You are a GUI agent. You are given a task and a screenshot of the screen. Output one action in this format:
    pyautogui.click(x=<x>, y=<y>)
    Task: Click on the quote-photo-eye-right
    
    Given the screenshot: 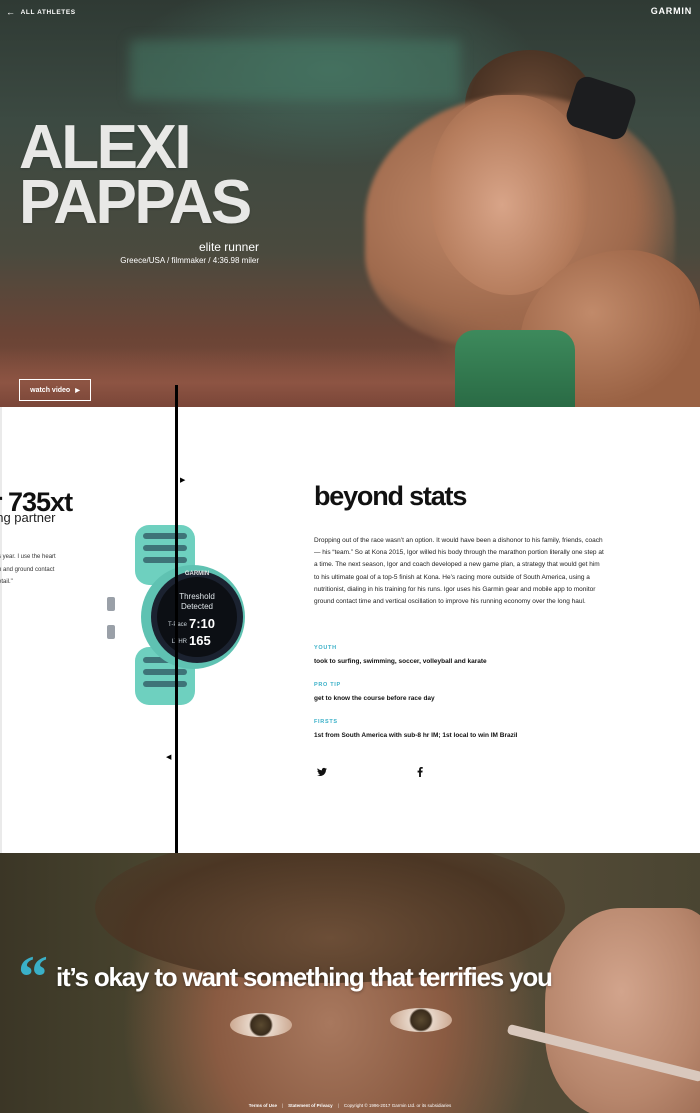 What is the action you would take?
    pyautogui.click(x=421, y=1020)
    